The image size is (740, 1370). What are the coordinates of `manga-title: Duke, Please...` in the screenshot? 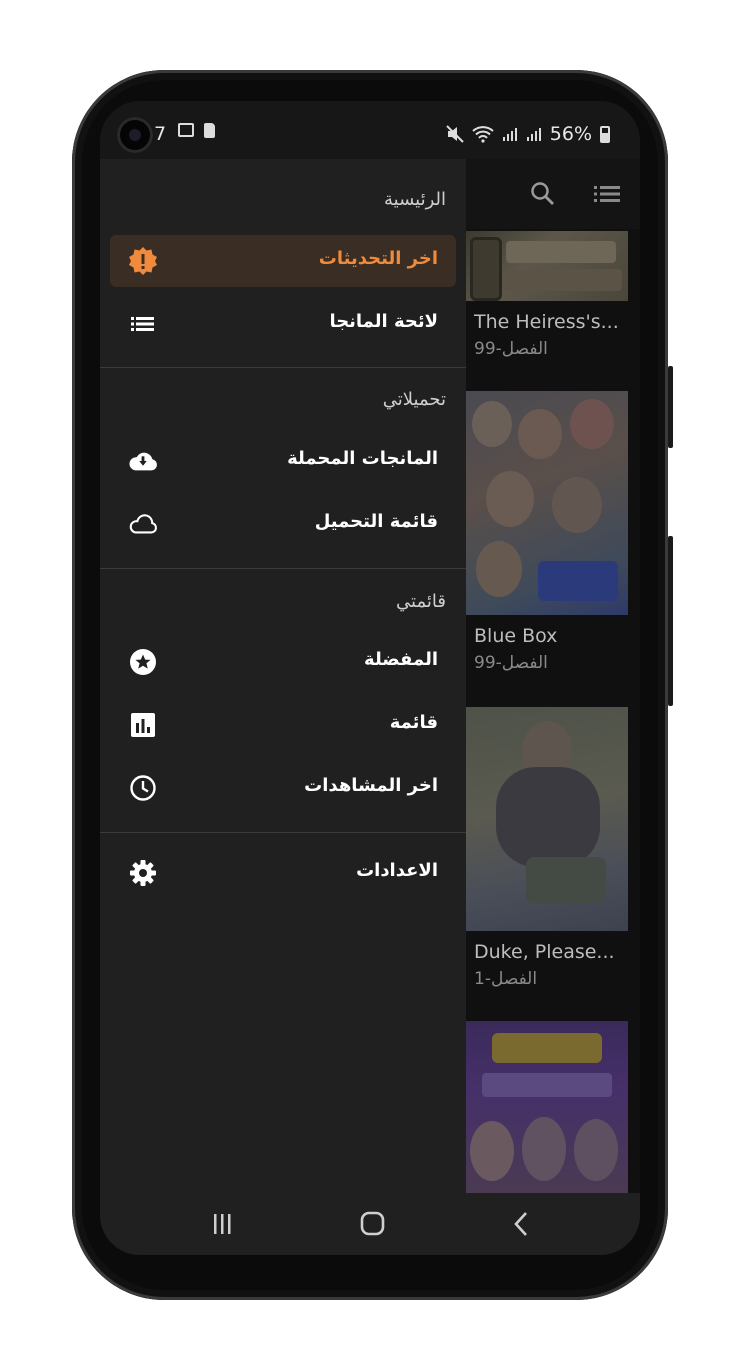 It's located at (544, 952).